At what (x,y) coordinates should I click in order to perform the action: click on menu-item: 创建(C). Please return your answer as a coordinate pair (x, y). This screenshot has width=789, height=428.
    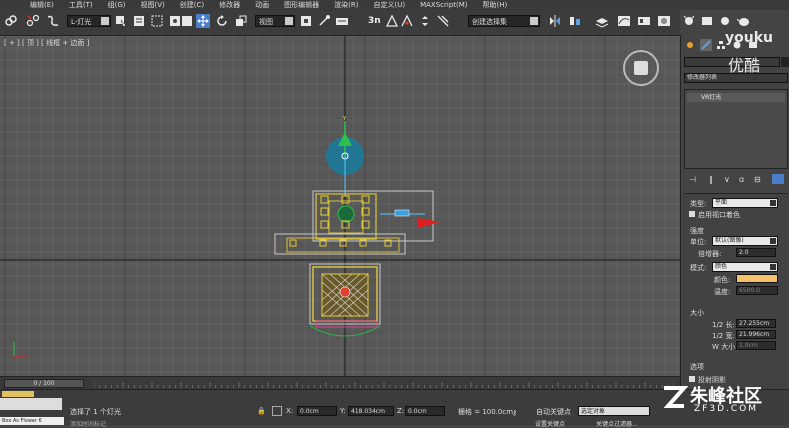
    Looking at the image, I should click on (192, 5).